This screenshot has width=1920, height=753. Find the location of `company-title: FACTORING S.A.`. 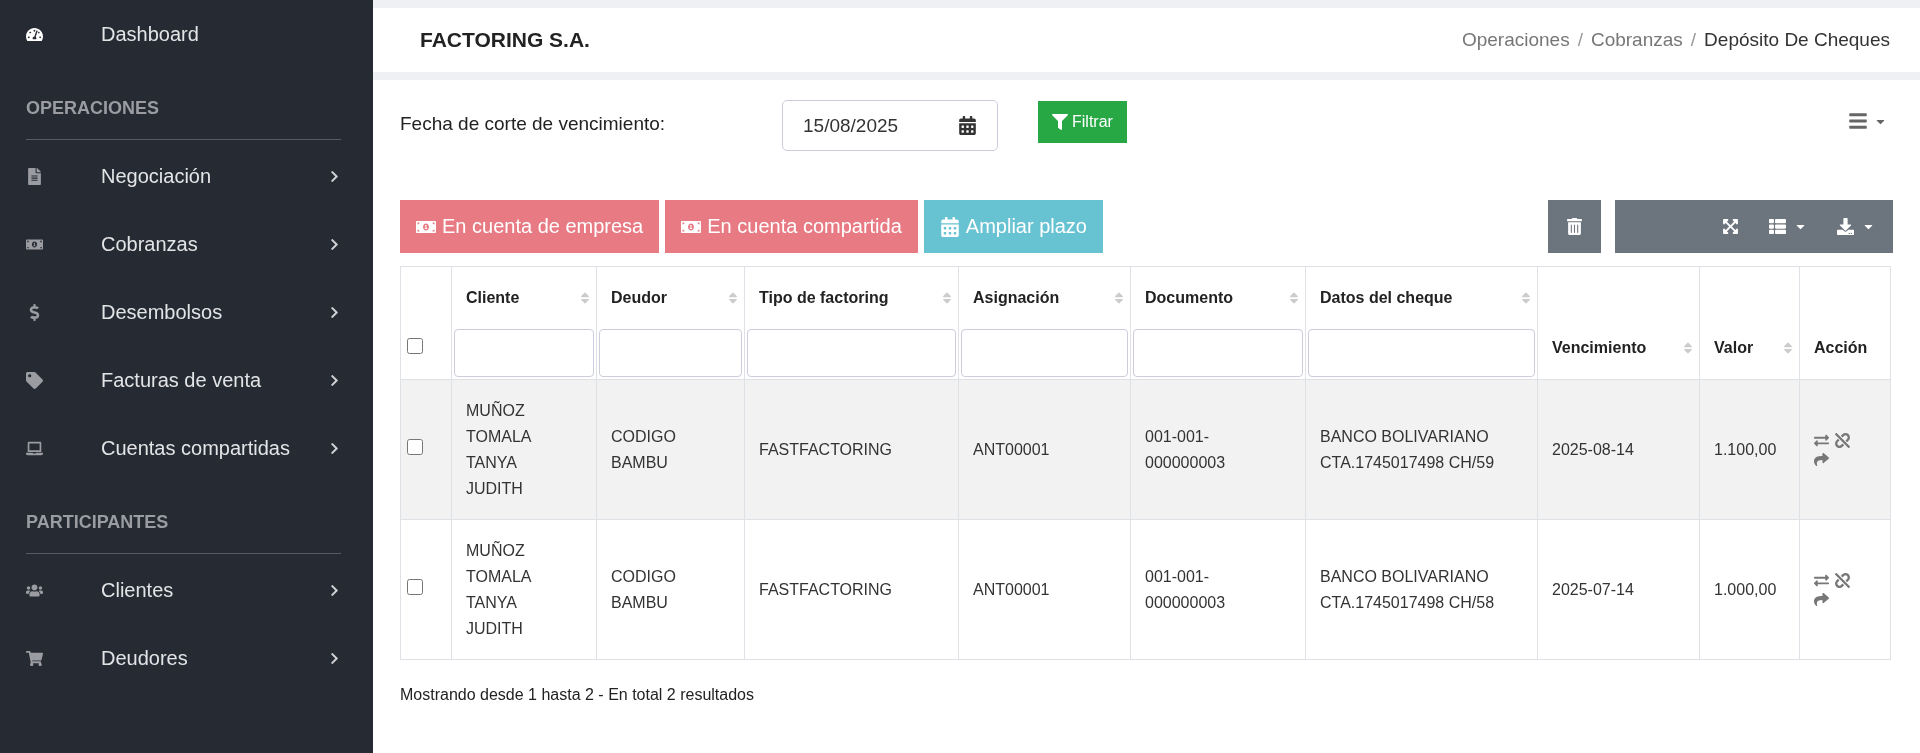

company-title: FACTORING S.A. is located at coordinates (505, 40).